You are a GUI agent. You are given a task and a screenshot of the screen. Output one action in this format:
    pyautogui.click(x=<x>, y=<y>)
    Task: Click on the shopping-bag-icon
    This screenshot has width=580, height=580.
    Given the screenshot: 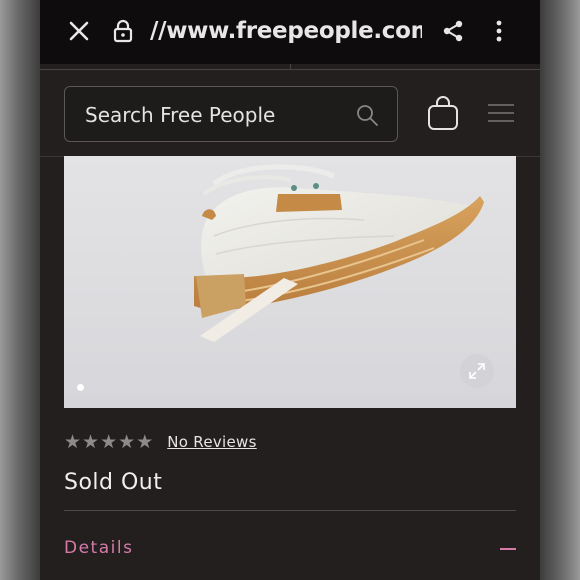 What is the action you would take?
    pyautogui.click(x=443, y=113)
    